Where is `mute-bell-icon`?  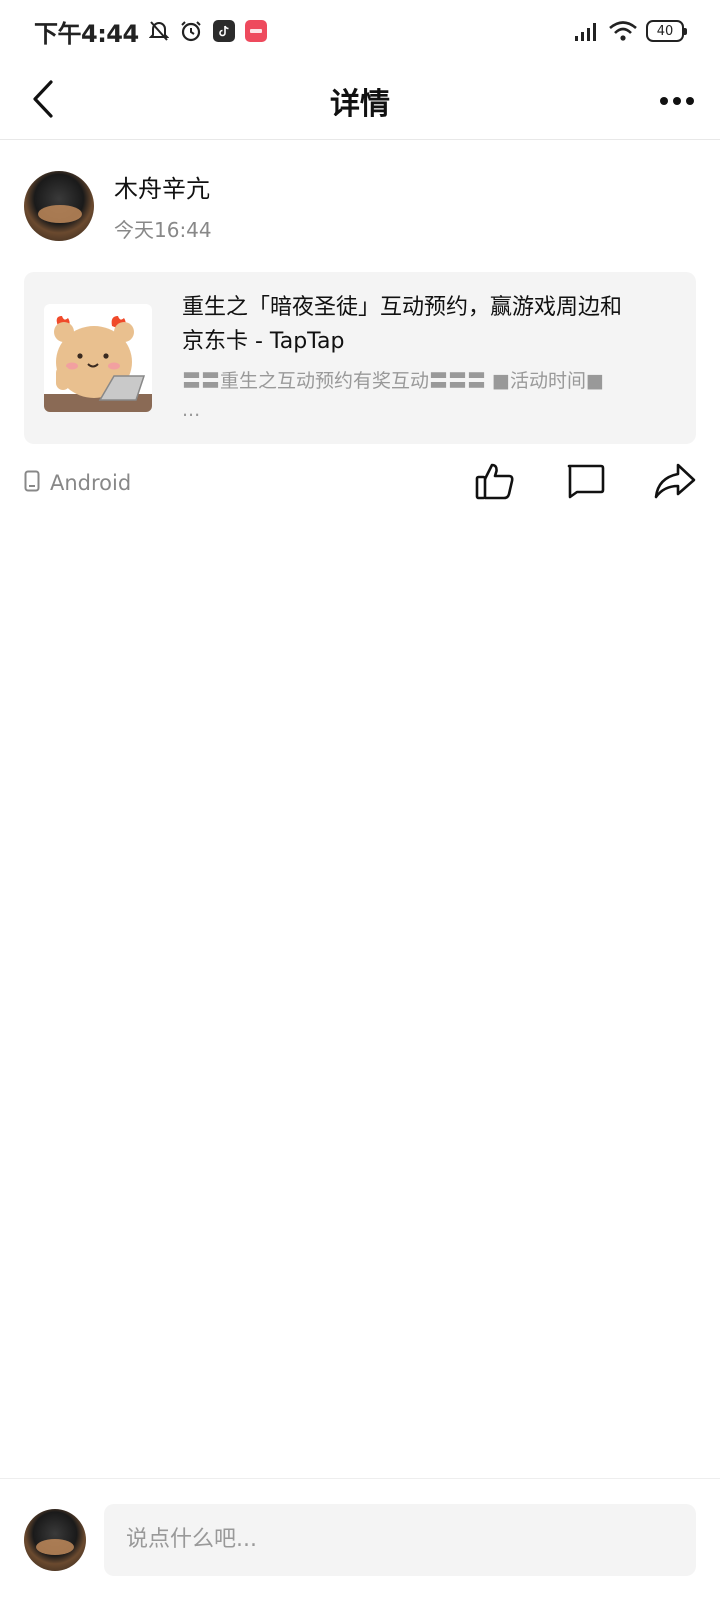 mute-bell-icon is located at coordinates (158, 31).